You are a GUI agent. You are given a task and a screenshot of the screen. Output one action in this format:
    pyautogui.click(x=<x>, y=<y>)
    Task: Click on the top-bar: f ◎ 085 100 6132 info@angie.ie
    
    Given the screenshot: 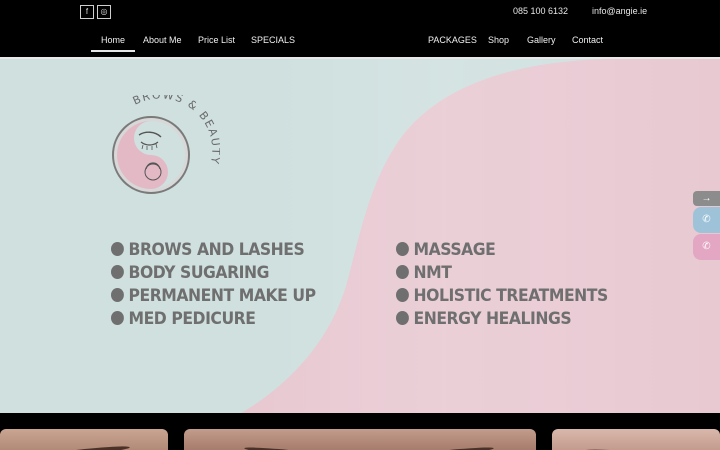 What is the action you would take?
    pyautogui.click(x=360, y=12)
    